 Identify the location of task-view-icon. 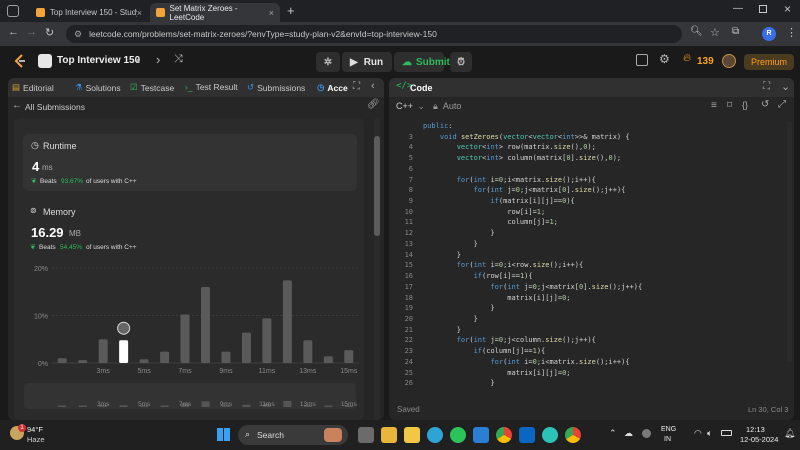
(366, 435).